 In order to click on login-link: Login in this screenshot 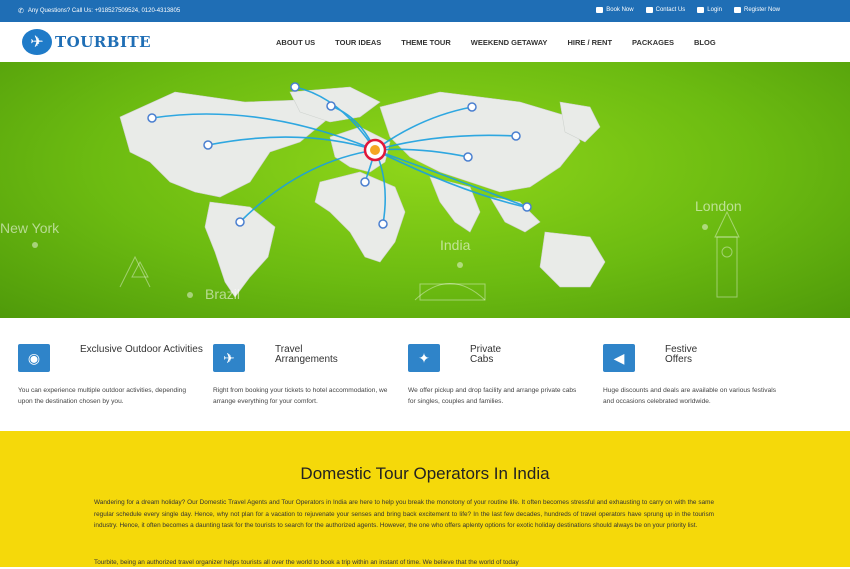, I will do `click(709, 10)`.